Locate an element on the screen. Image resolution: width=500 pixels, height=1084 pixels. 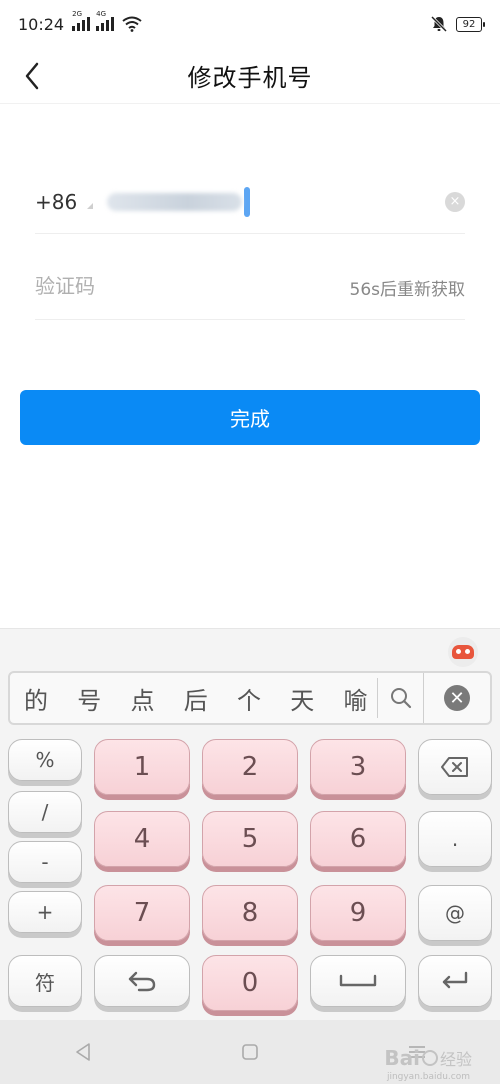
candidate-close-button: ✕ is located at coordinates (457, 698).